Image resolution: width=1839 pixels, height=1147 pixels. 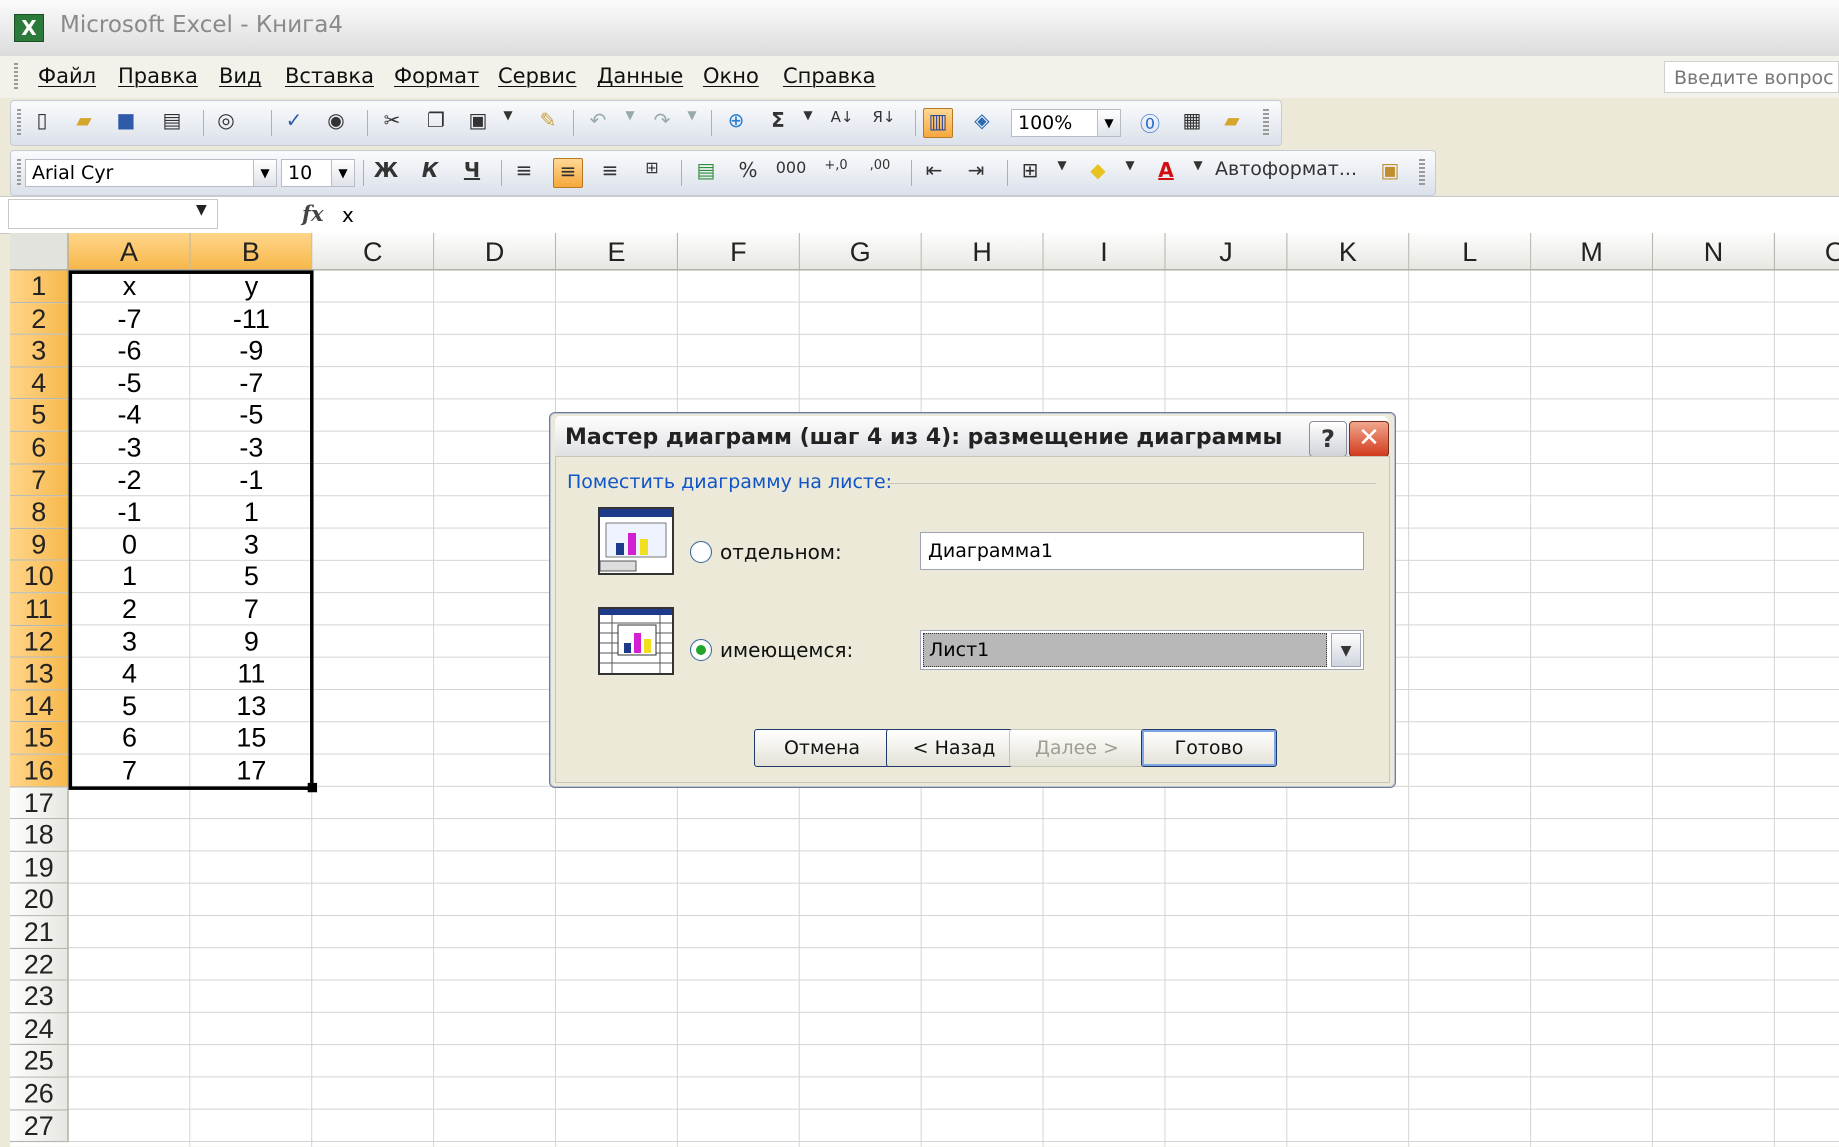 I want to click on formula-input: x, so click(x=348, y=215).